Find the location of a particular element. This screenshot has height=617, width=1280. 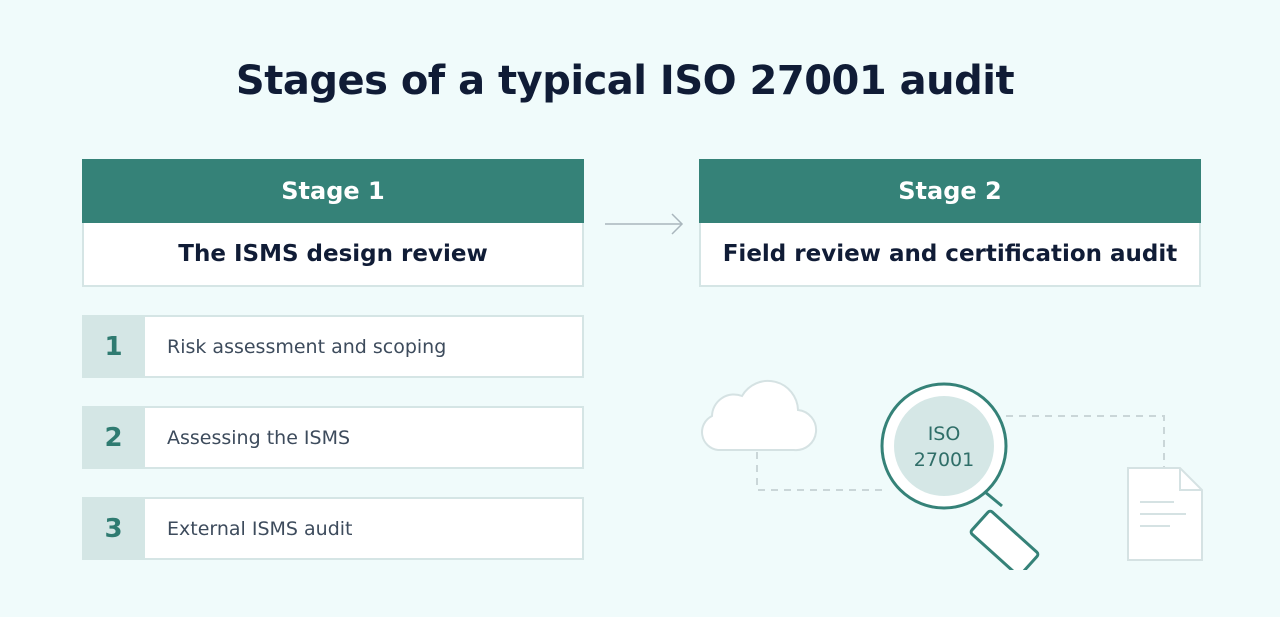

magnifying-glass-icon: ISO 27001 is located at coordinates (960, 476).